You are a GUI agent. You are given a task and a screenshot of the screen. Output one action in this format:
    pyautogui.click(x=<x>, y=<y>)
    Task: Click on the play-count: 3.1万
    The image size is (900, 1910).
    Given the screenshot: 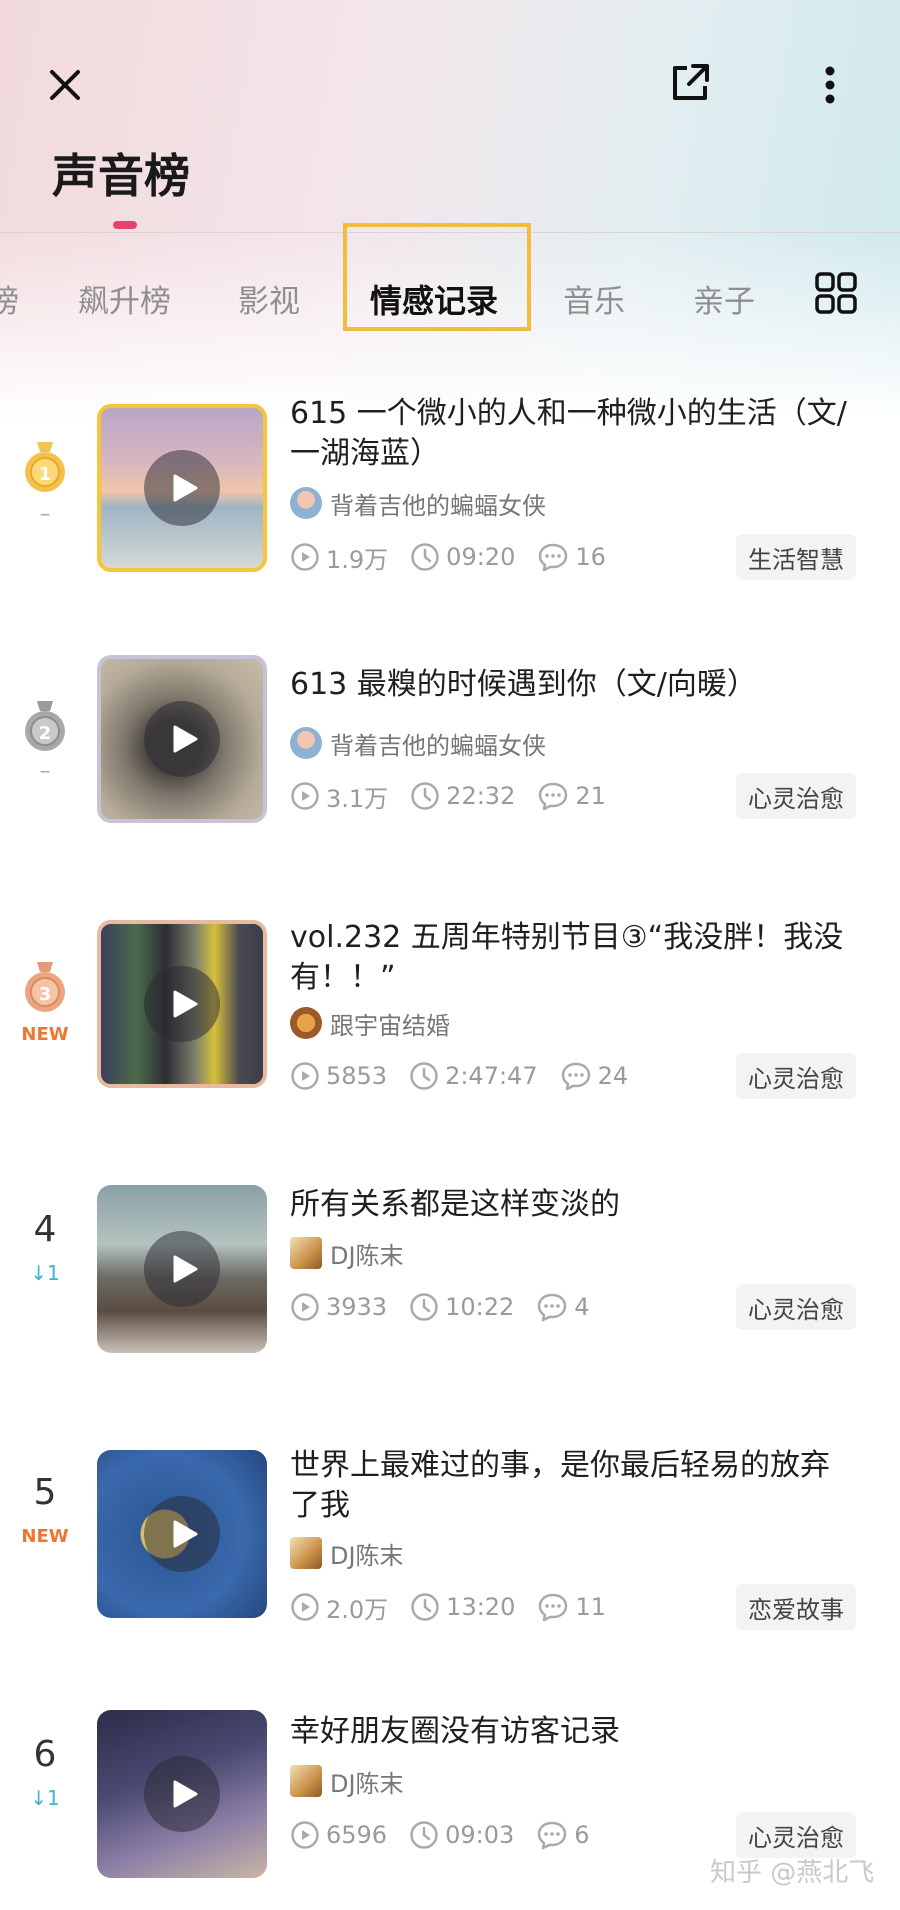 What is the action you would take?
    pyautogui.click(x=339, y=796)
    